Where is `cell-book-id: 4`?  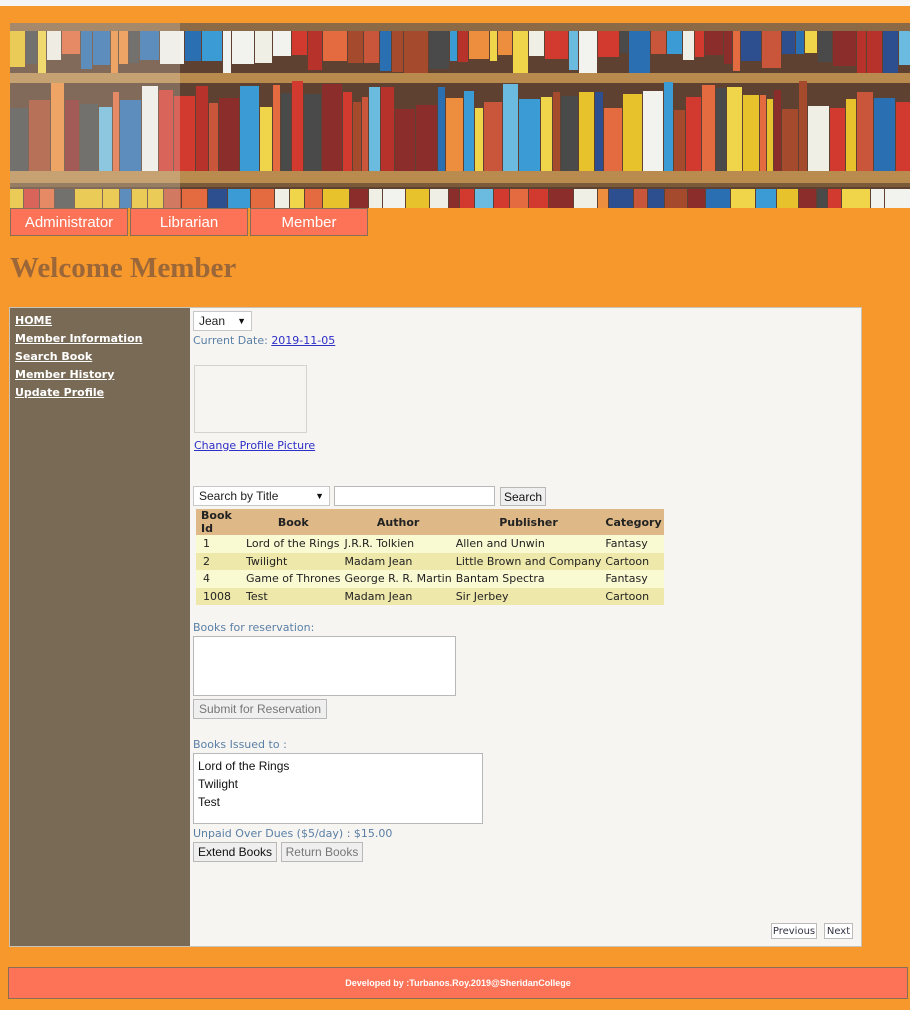 cell-book-id: 4 is located at coordinates (220, 579).